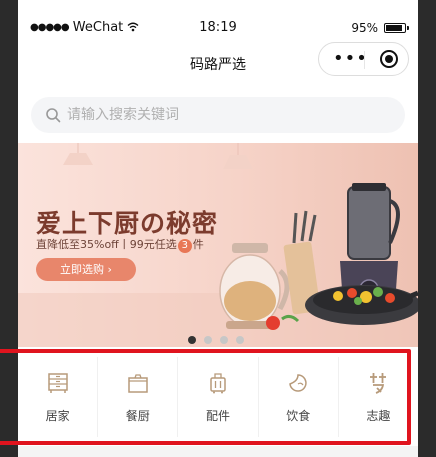 The height and width of the screenshot is (457, 436). Describe the element at coordinates (218, 20) in the screenshot. I see `status-bar: ●●●●● WeChat 18:19 95%` at that location.